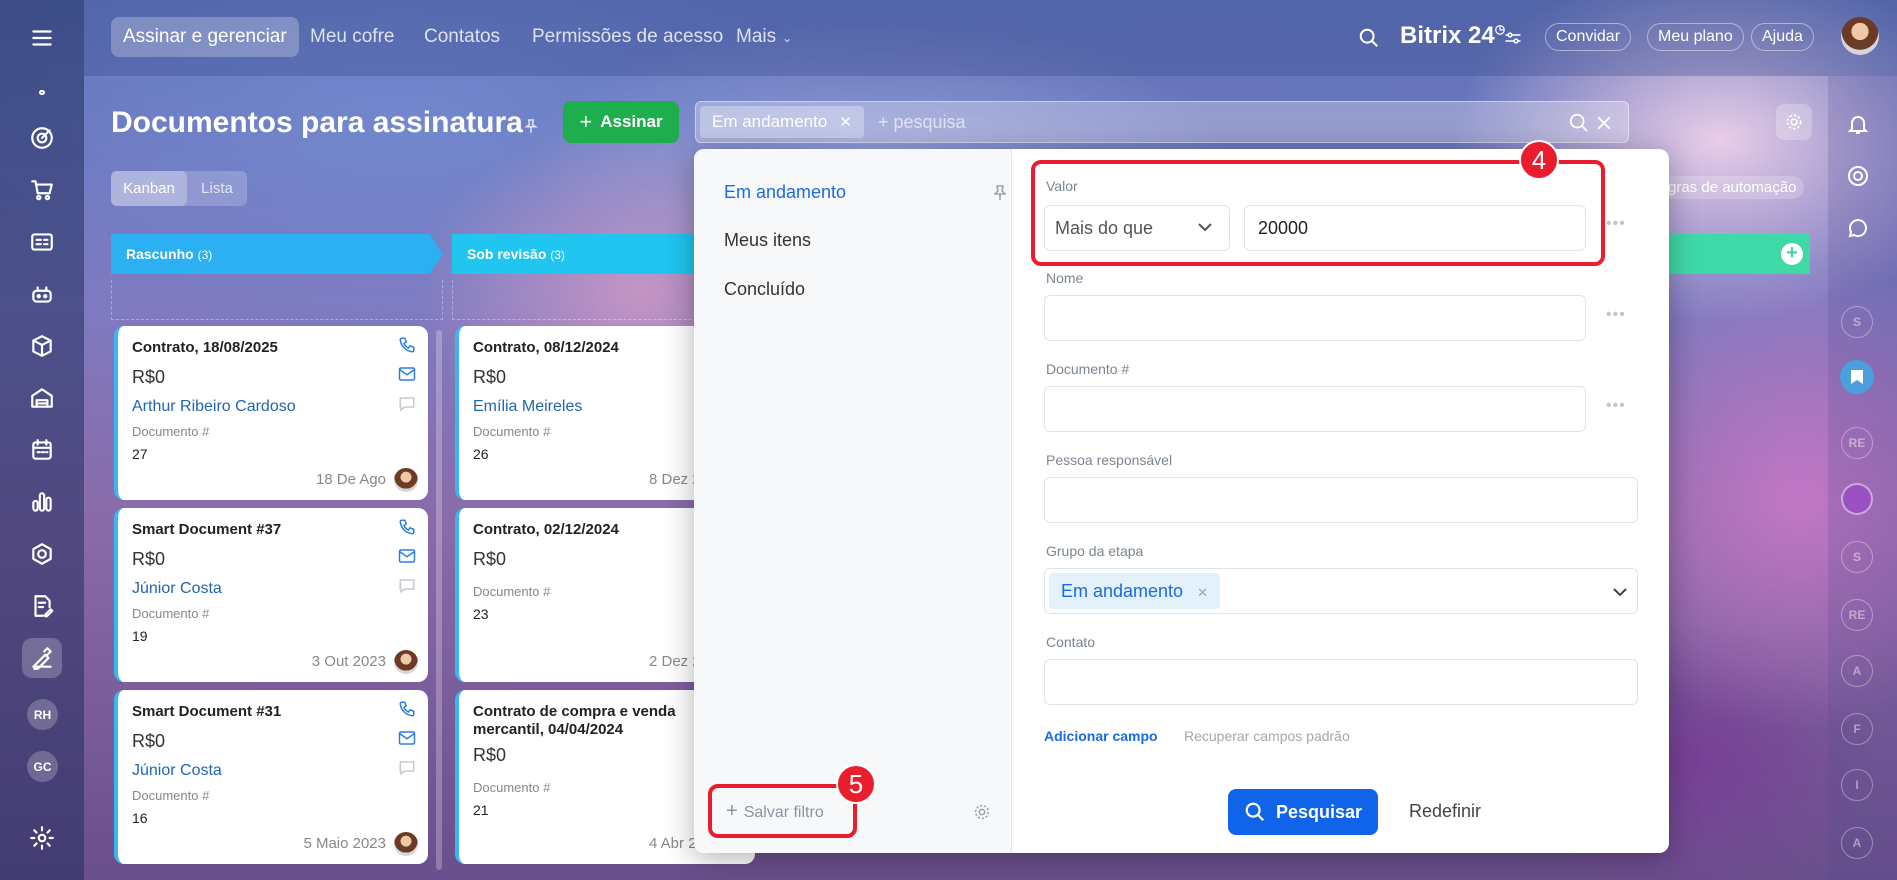 This screenshot has width=1897, height=880. I want to click on tab-meu-cofre: Meu cofre, so click(352, 37).